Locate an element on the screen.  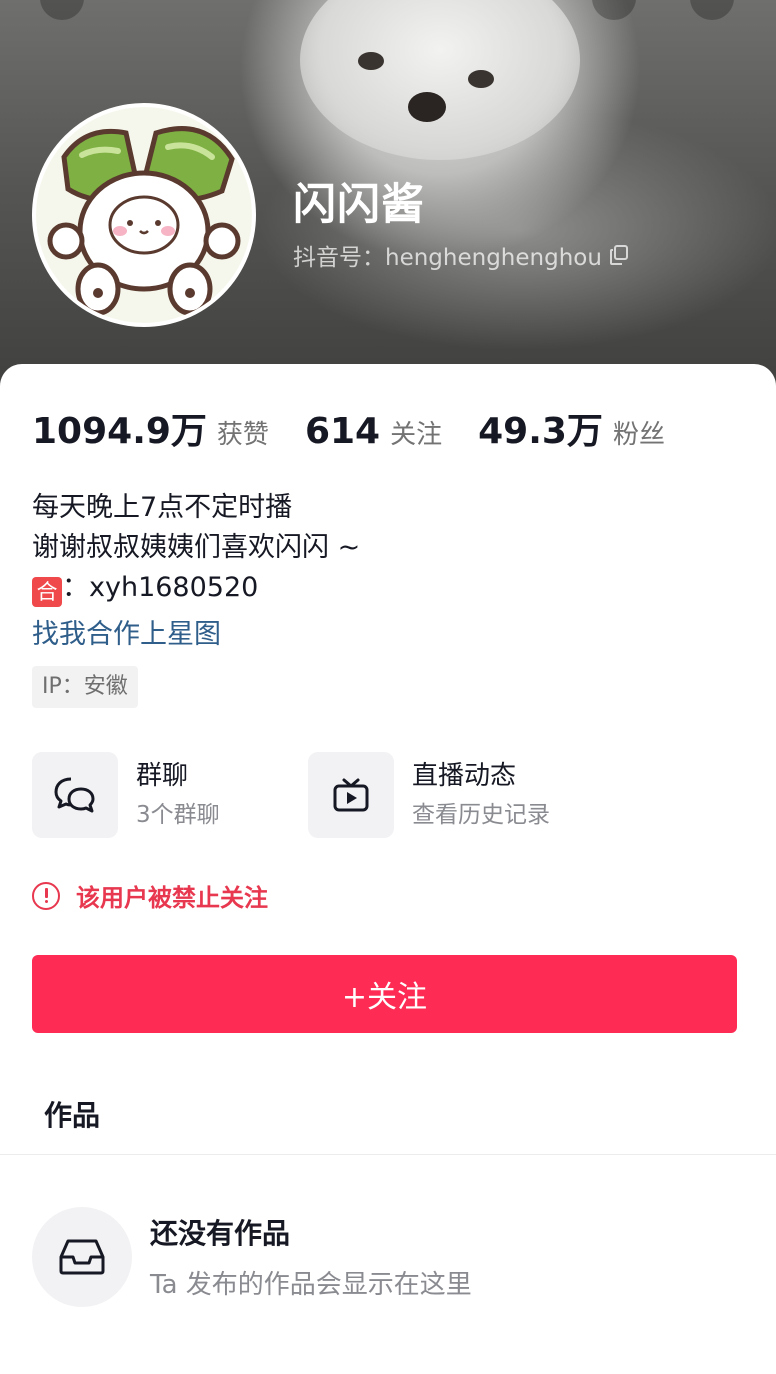
live-history-text: 直播动态 查看历史记录 is located at coordinates (481, 795).